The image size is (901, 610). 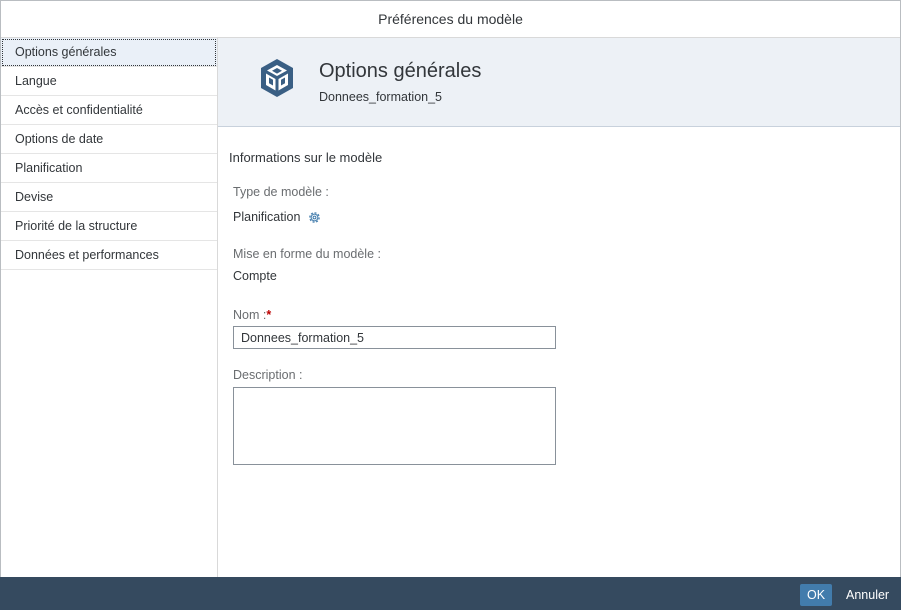 I want to click on description-label: Description :, so click(x=268, y=375).